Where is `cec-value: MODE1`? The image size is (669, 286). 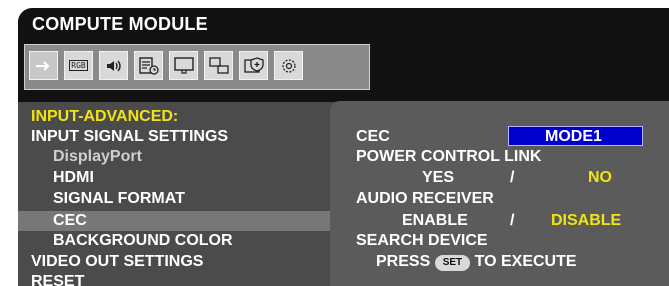 cec-value: MODE1 is located at coordinates (573, 136).